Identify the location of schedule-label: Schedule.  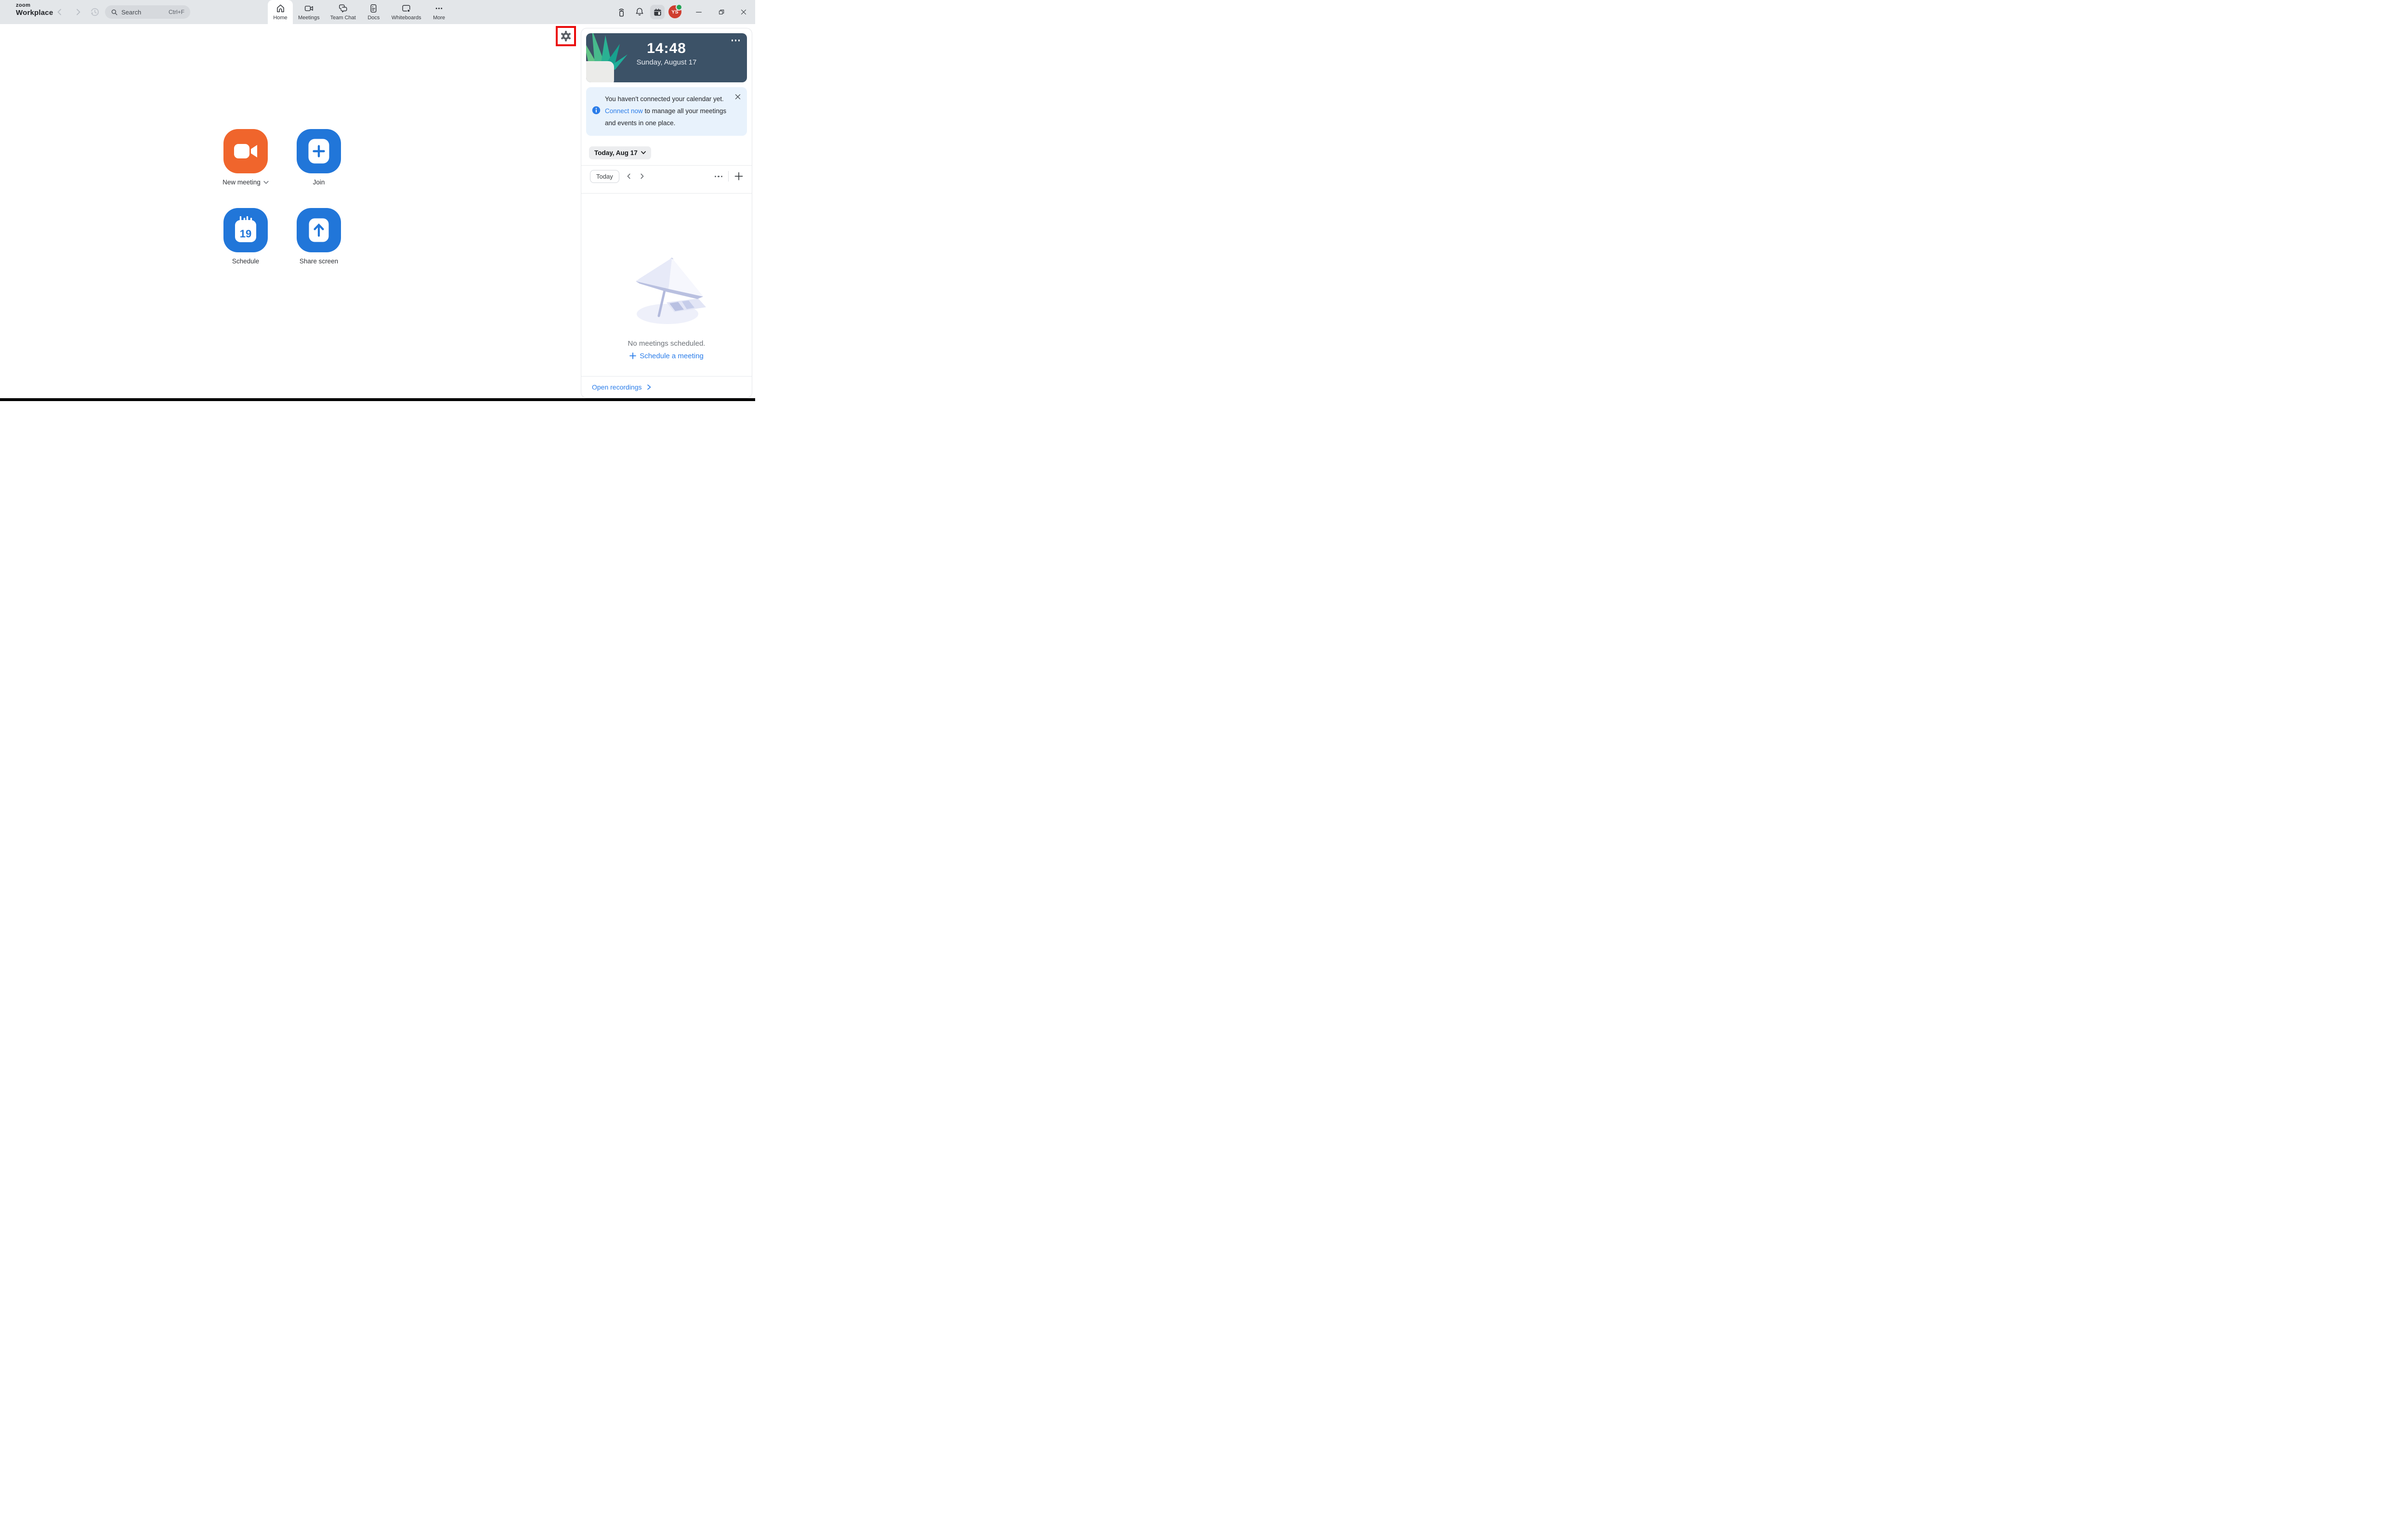
(246, 261).